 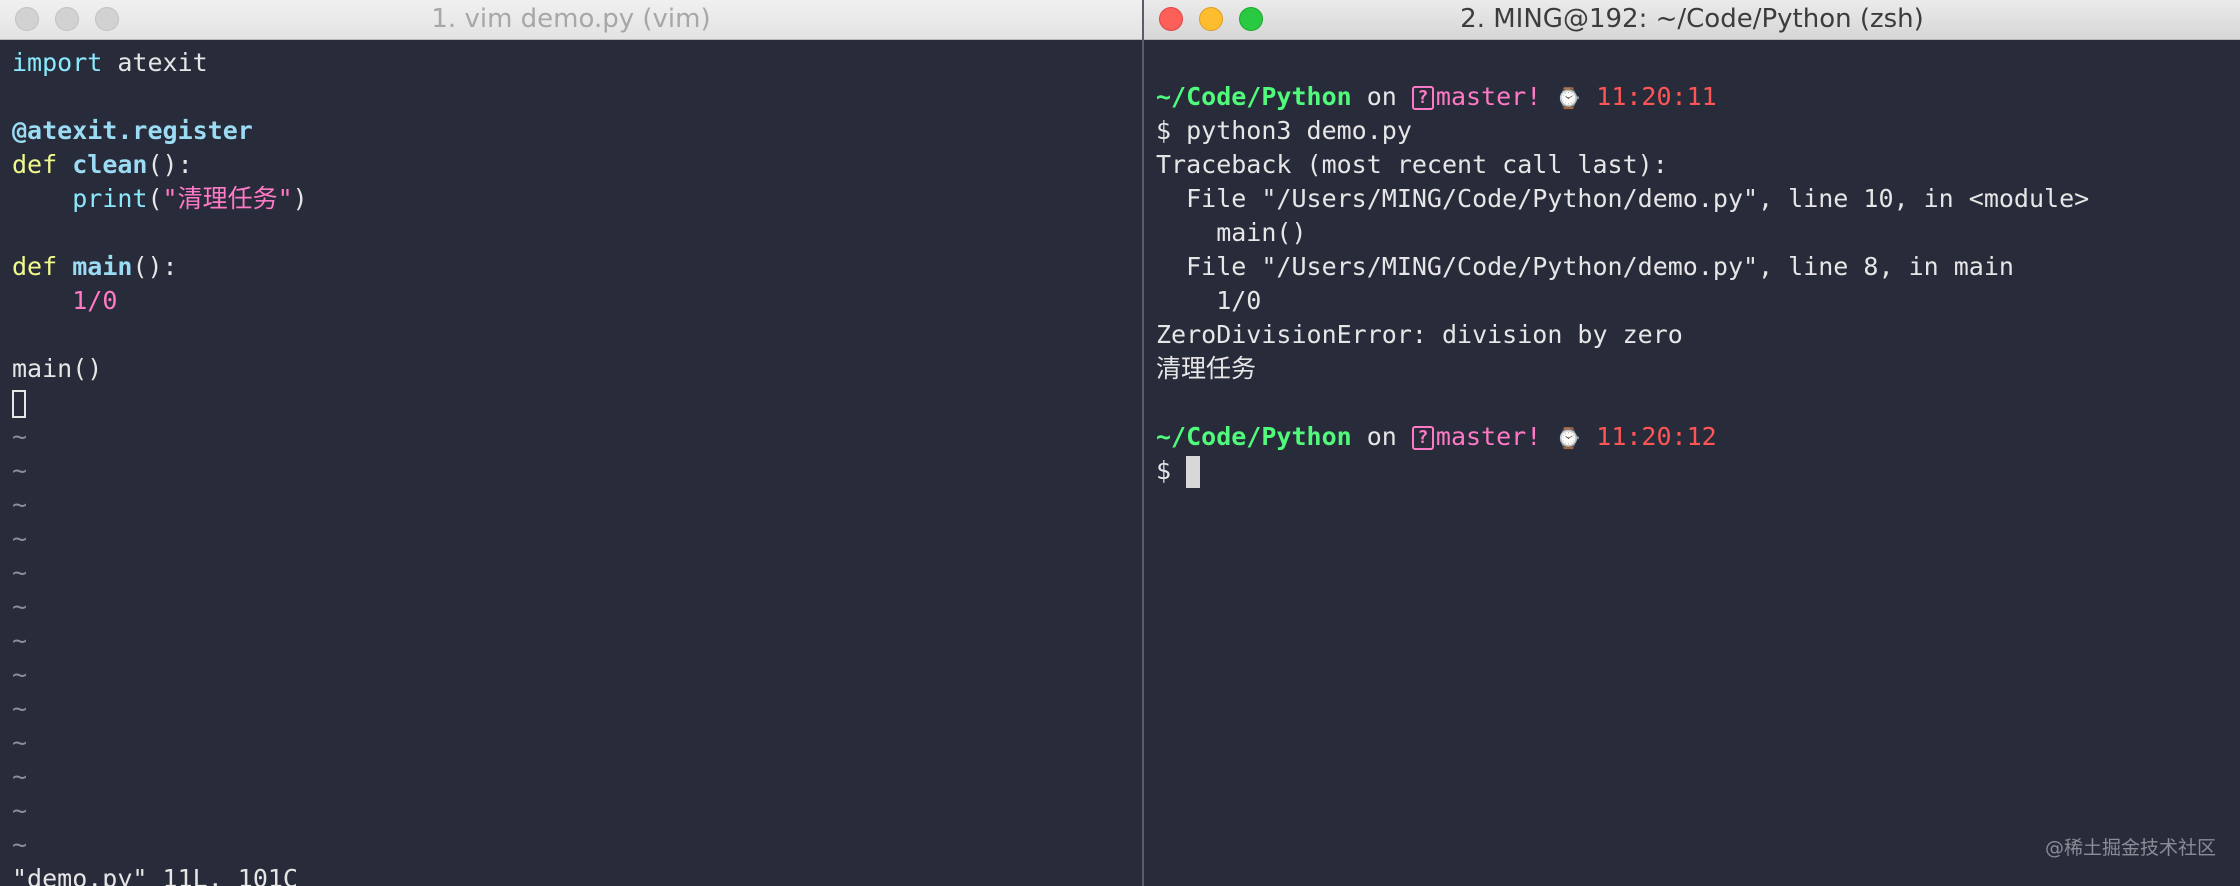 What do you see at coordinates (1419, 334) in the screenshot?
I see `error-message: ZeroDivisionError: division by zero` at bounding box center [1419, 334].